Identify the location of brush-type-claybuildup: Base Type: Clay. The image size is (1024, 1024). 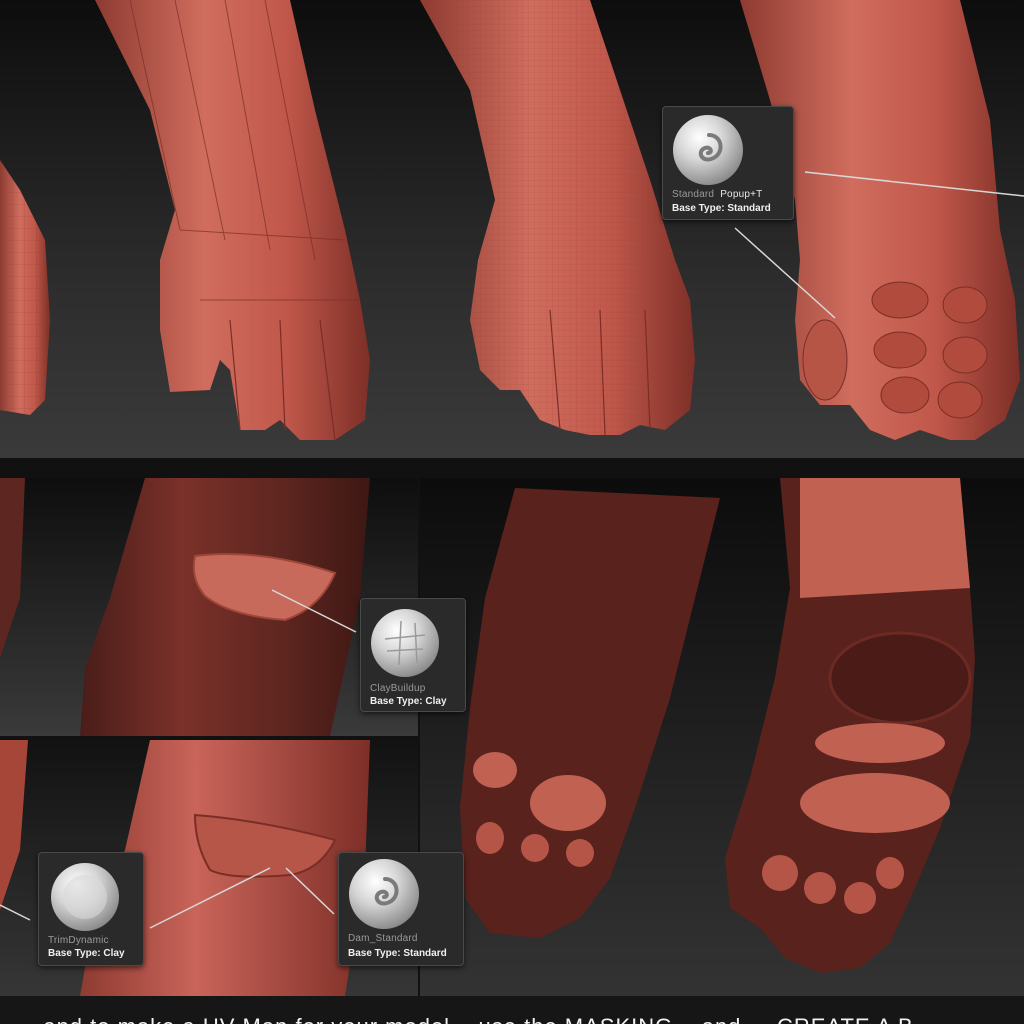
(408, 701).